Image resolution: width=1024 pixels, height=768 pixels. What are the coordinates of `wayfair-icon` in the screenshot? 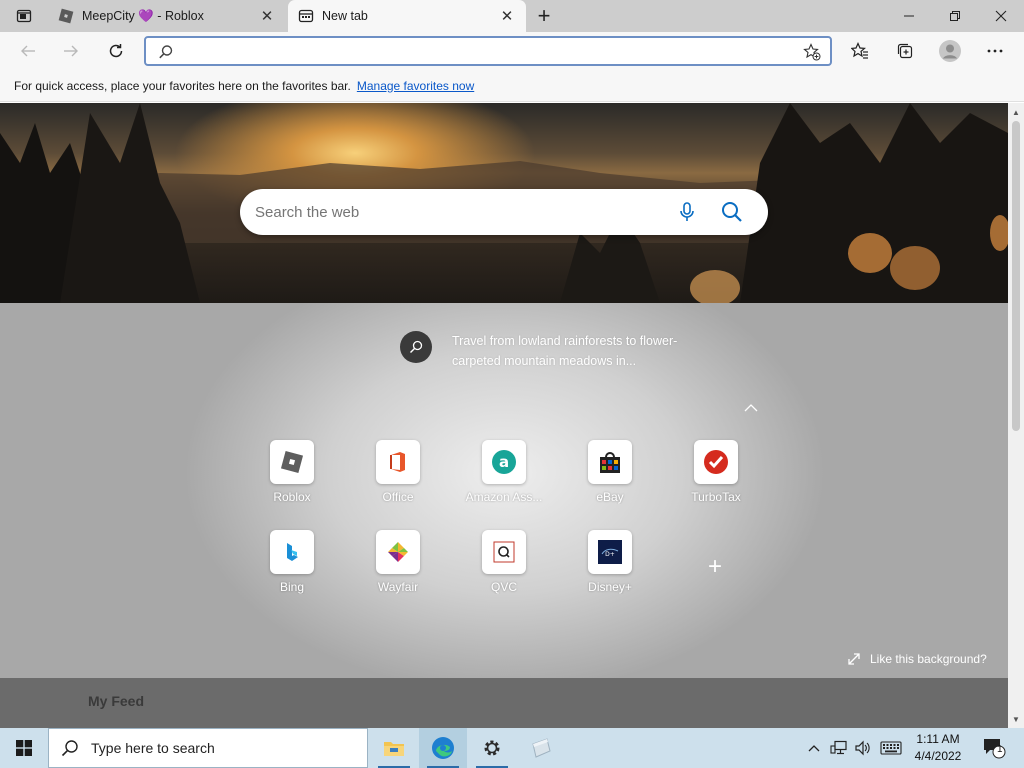 It's located at (398, 552).